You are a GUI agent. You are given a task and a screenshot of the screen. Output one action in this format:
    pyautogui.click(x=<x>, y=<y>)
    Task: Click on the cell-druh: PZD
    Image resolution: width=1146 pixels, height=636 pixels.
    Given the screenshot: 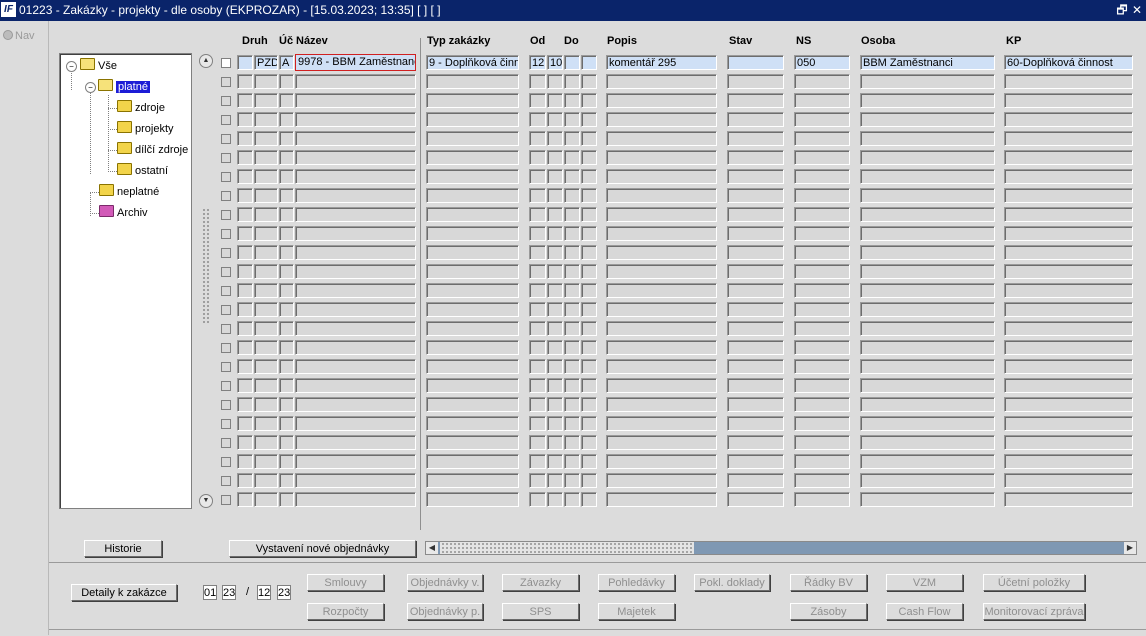 What is the action you would take?
    pyautogui.click(x=266, y=62)
    